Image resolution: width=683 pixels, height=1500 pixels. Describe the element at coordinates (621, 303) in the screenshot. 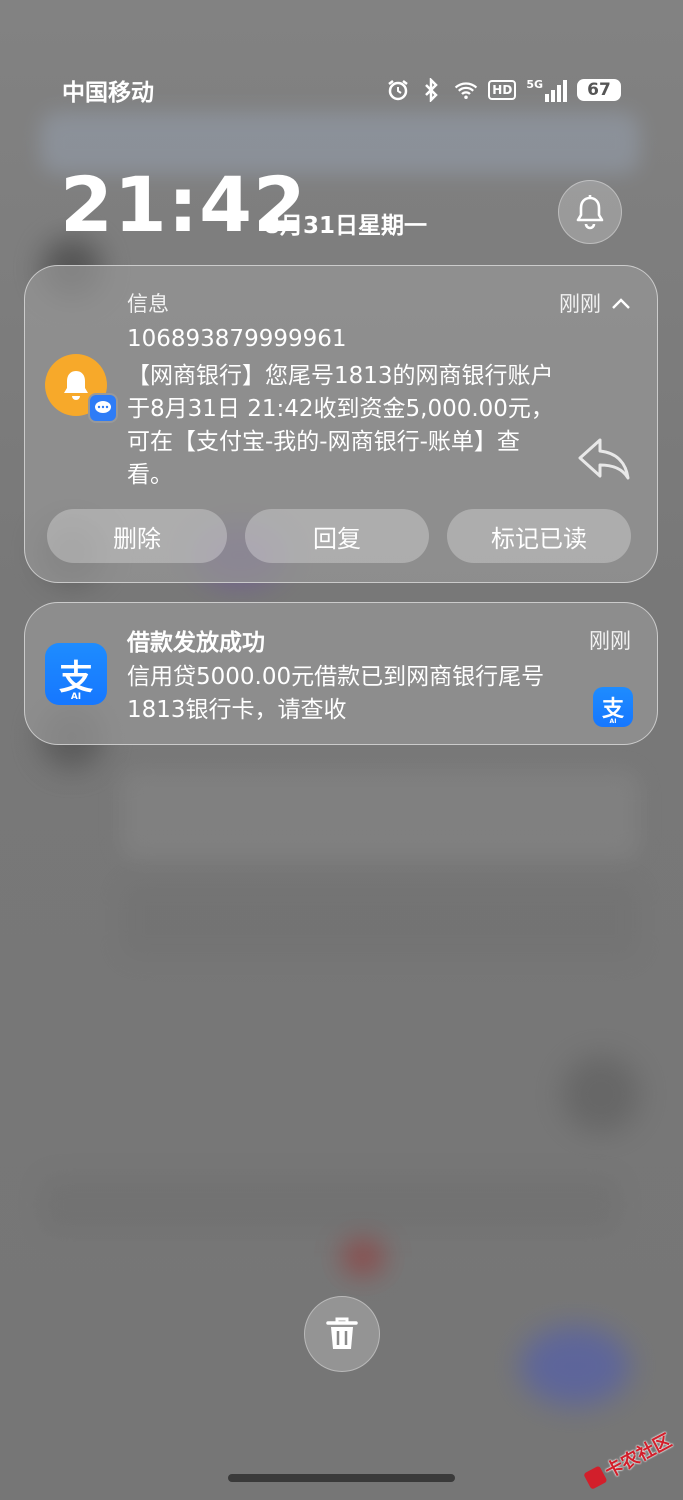

I see `chevron-up-icon` at that location.